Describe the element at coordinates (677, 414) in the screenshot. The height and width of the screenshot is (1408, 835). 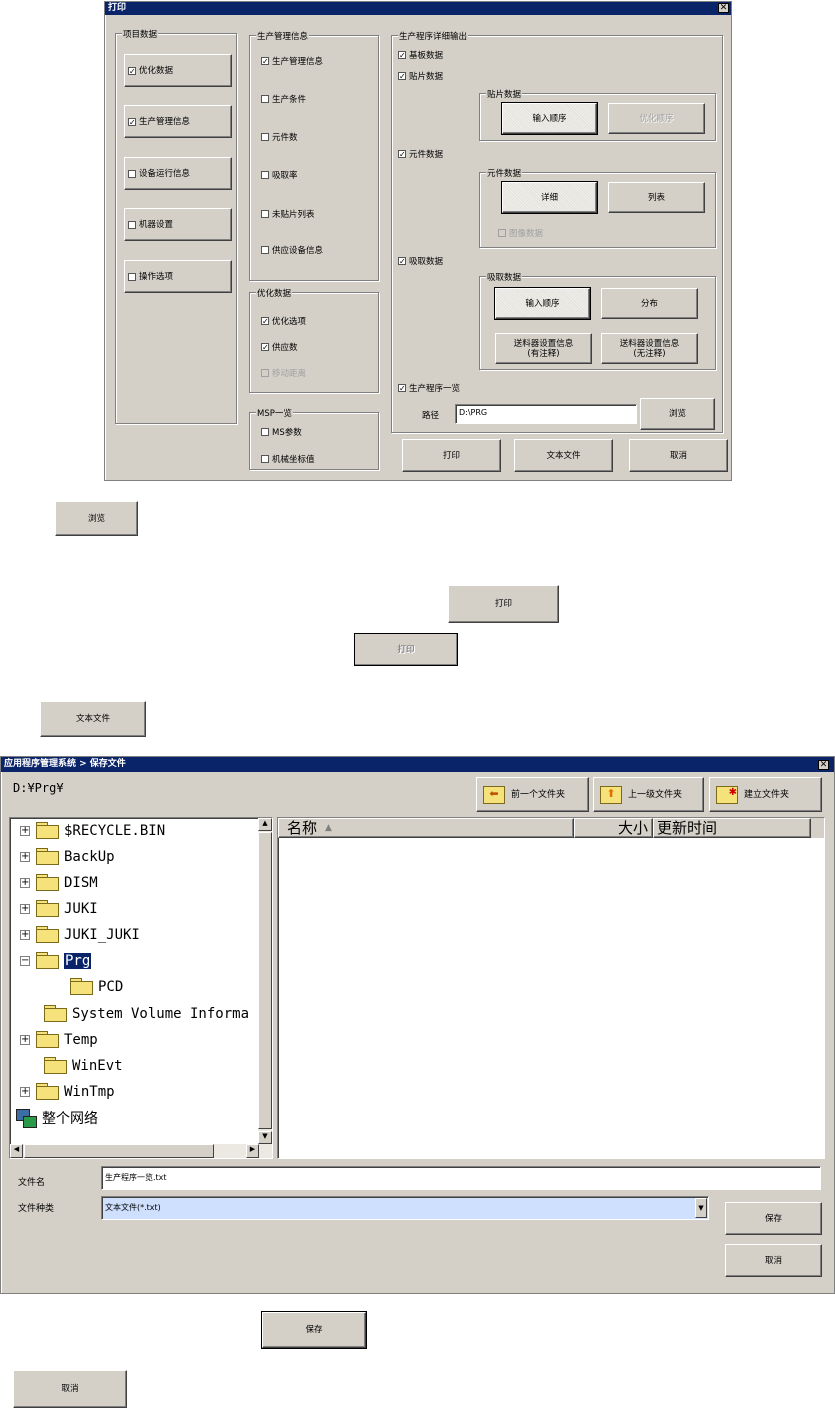
I see `browse-button: 浏览` at that location.